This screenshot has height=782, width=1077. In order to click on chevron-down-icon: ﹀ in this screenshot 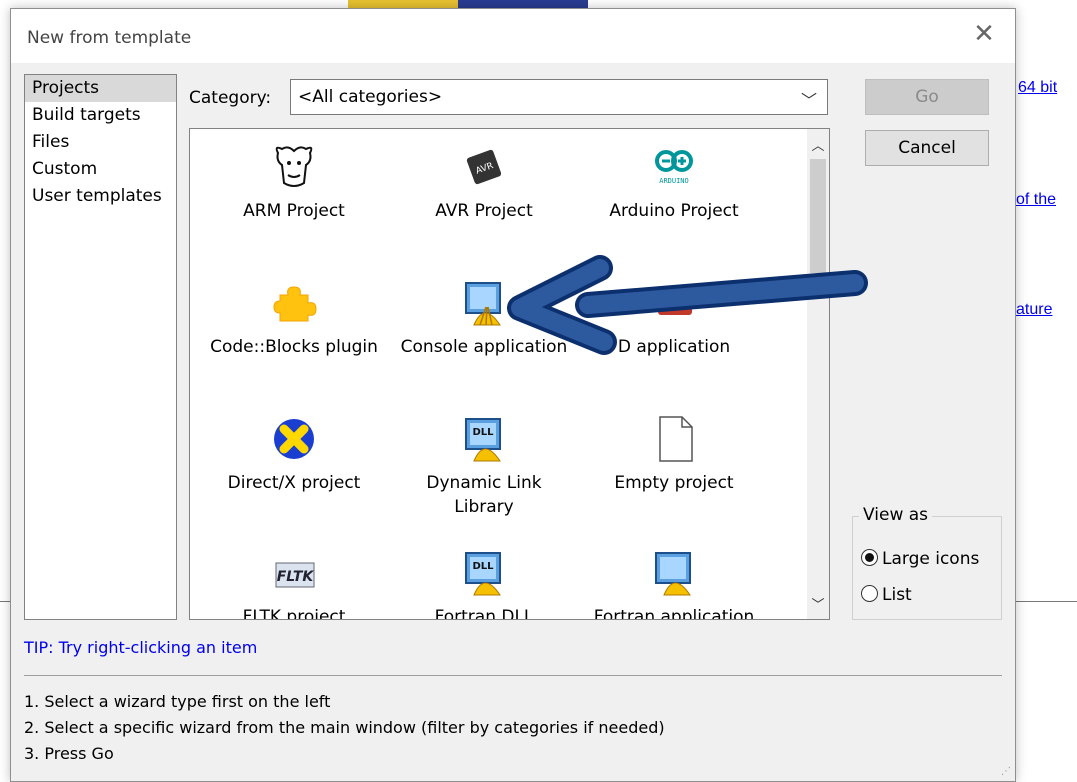, I will do `click(808, 100)`.